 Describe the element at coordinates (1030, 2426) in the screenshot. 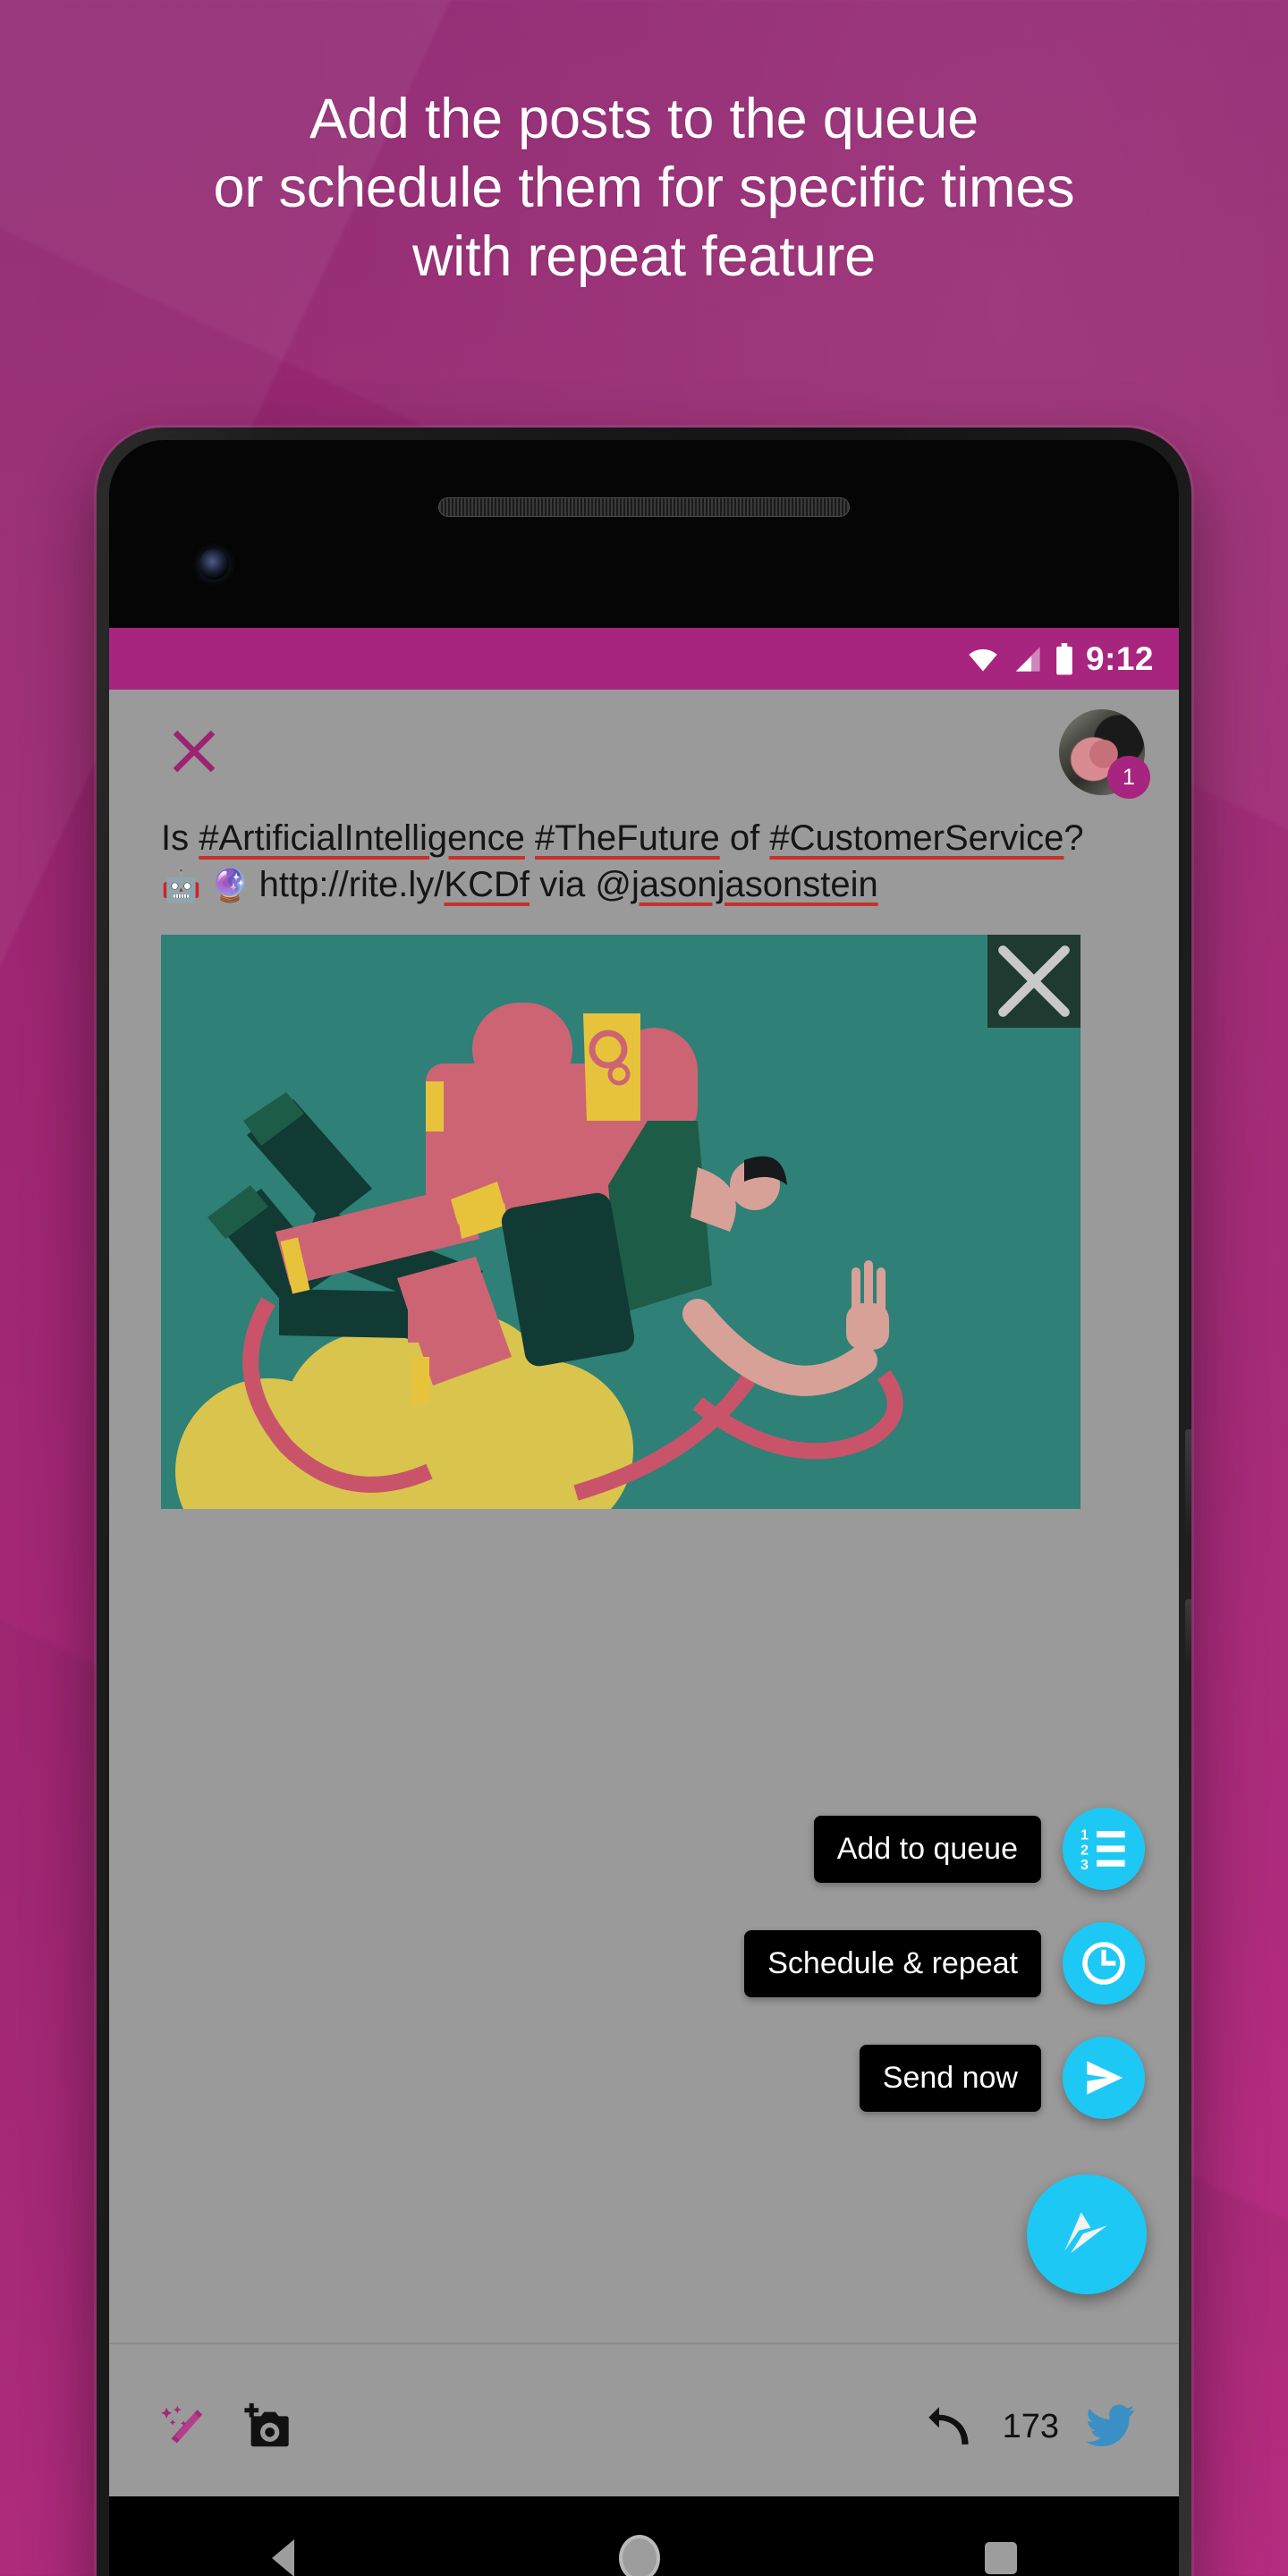

I see `character-count: 173` at that location.